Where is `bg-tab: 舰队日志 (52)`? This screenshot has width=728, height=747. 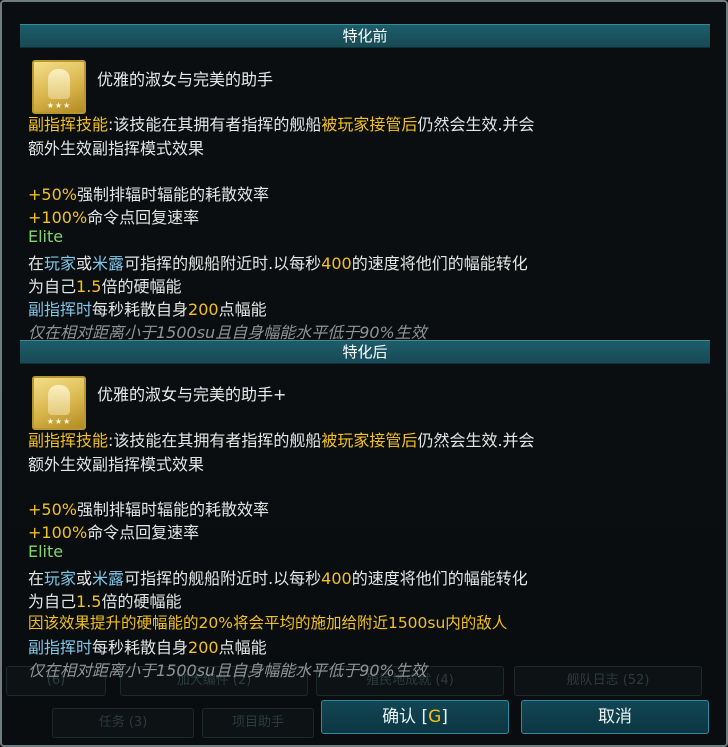 bg-tab: 舰队日志 (52) is located at coordinates (608, 681).